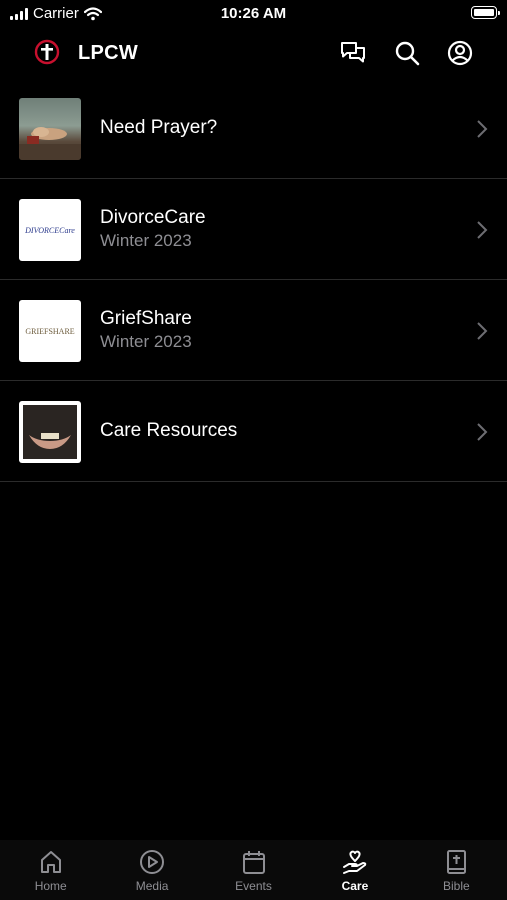  I want to click on calendar-icon, so click(253, 862).